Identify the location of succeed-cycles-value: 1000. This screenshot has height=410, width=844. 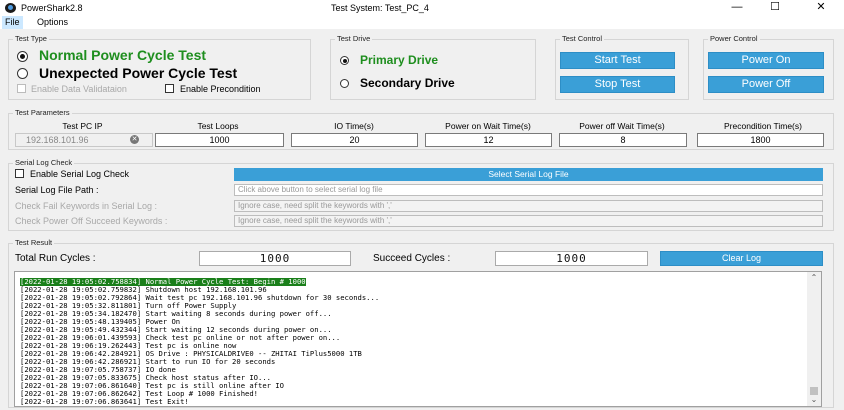
(571, 258).